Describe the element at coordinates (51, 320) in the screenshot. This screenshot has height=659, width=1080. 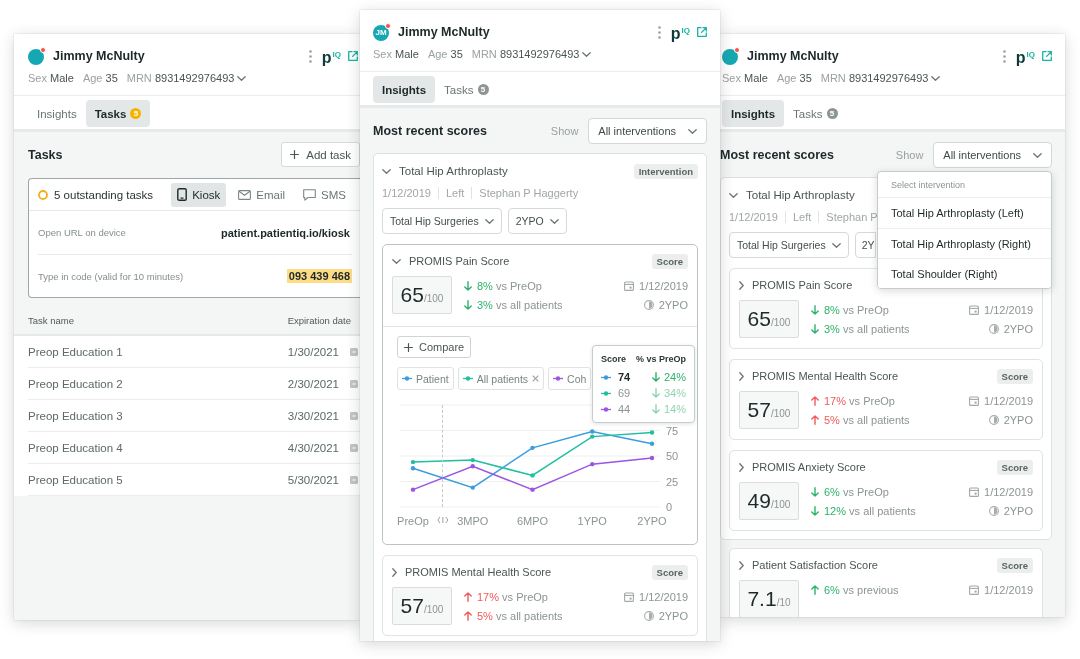
I see `column-header: Task name` at that location.